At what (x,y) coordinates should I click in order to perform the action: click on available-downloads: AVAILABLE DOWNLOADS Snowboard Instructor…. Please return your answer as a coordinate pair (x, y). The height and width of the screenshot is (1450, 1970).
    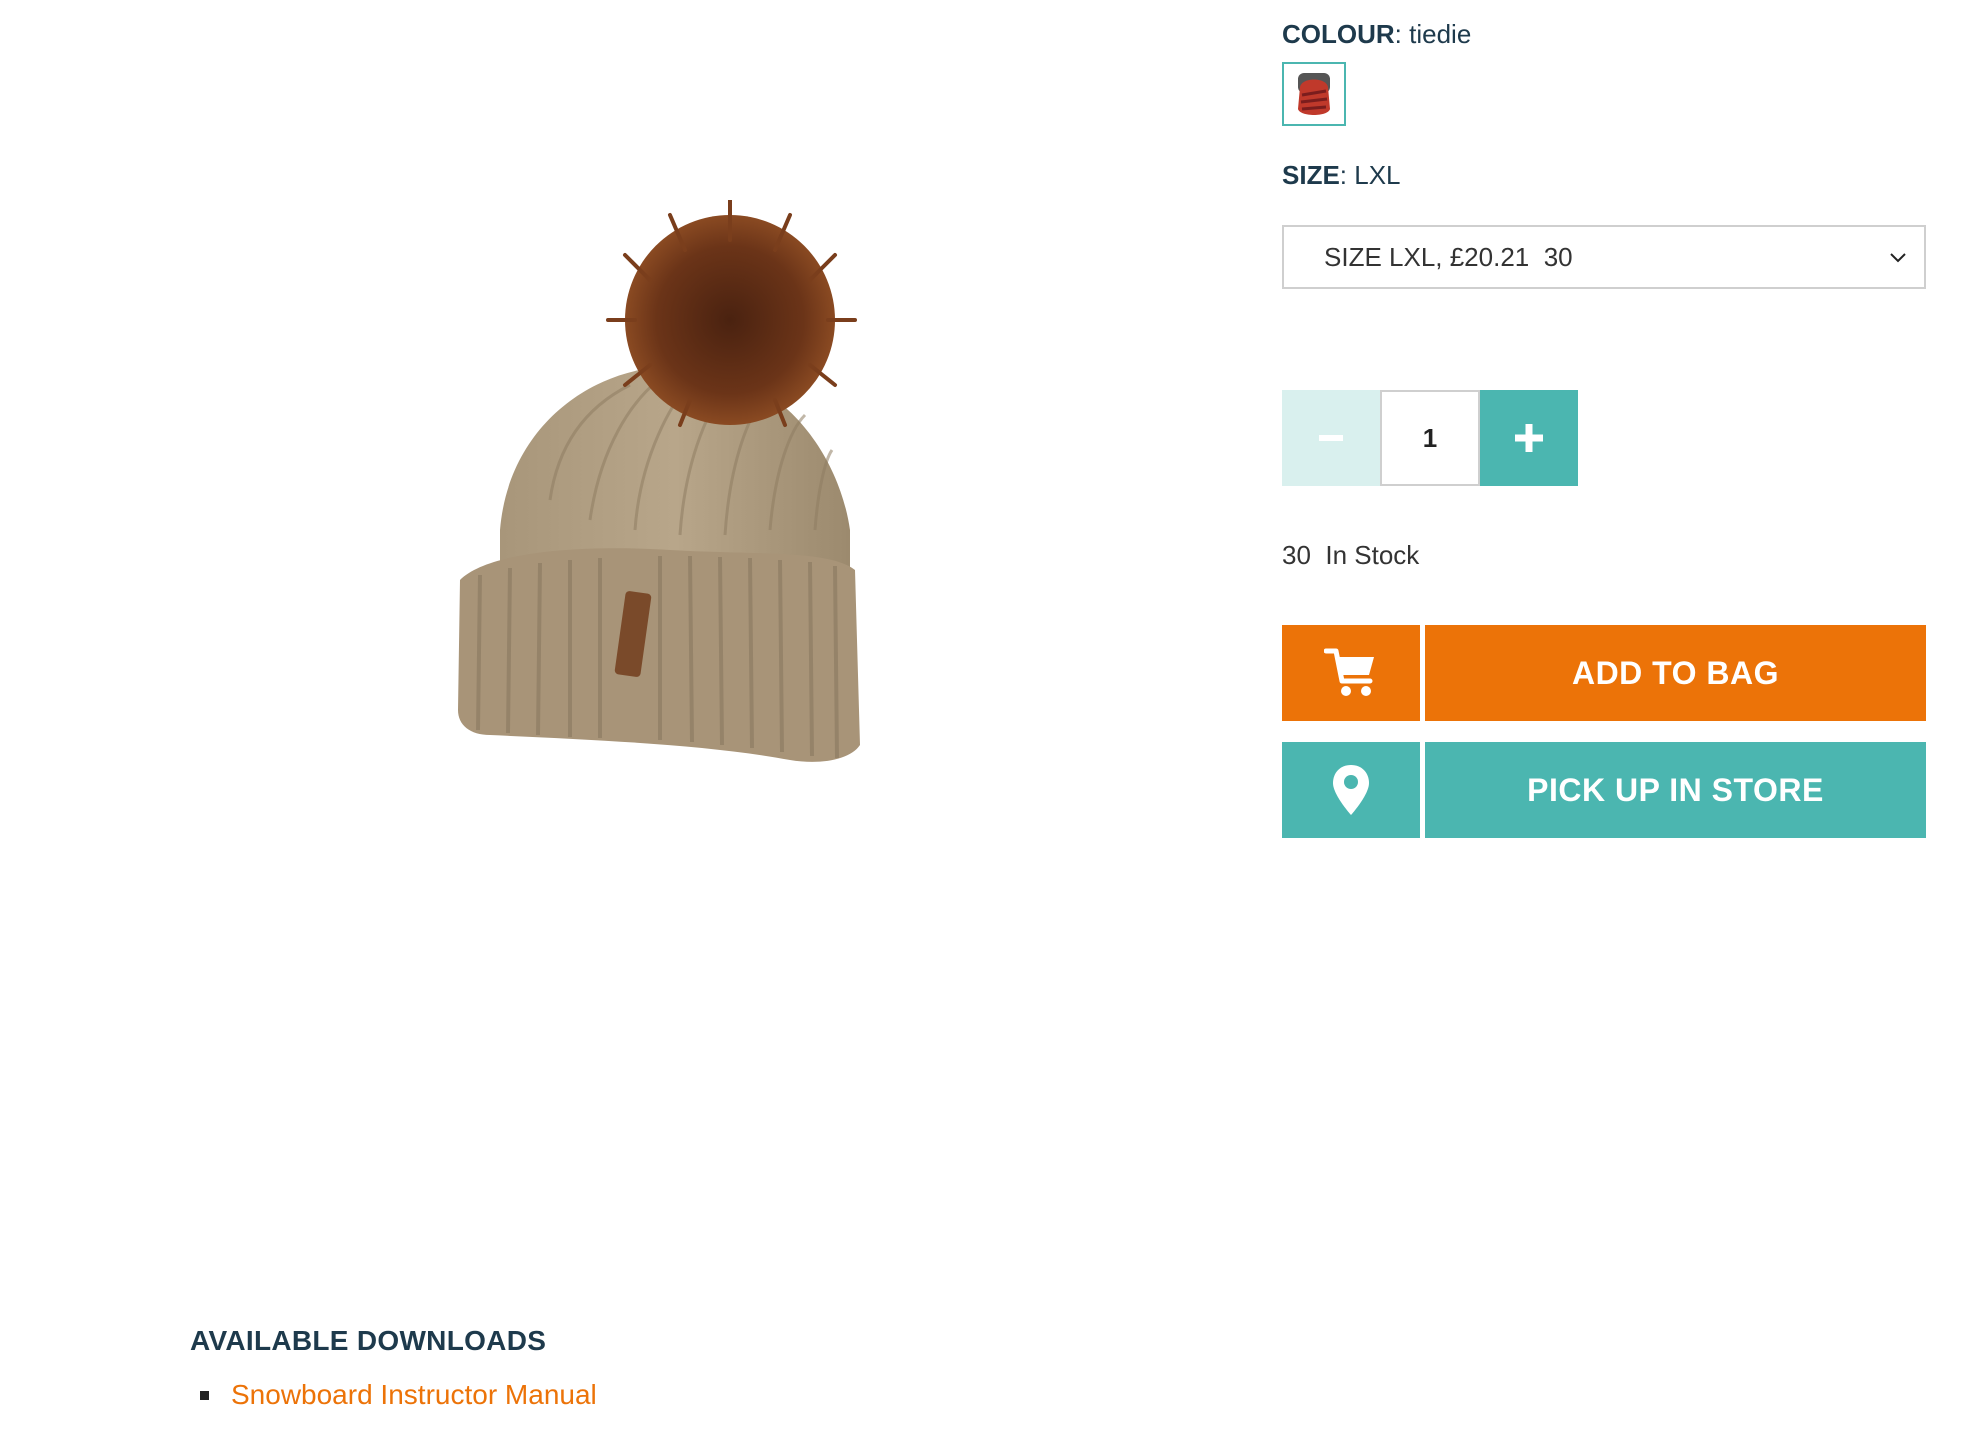
    Looking at the image, I should click on (393, 1368).